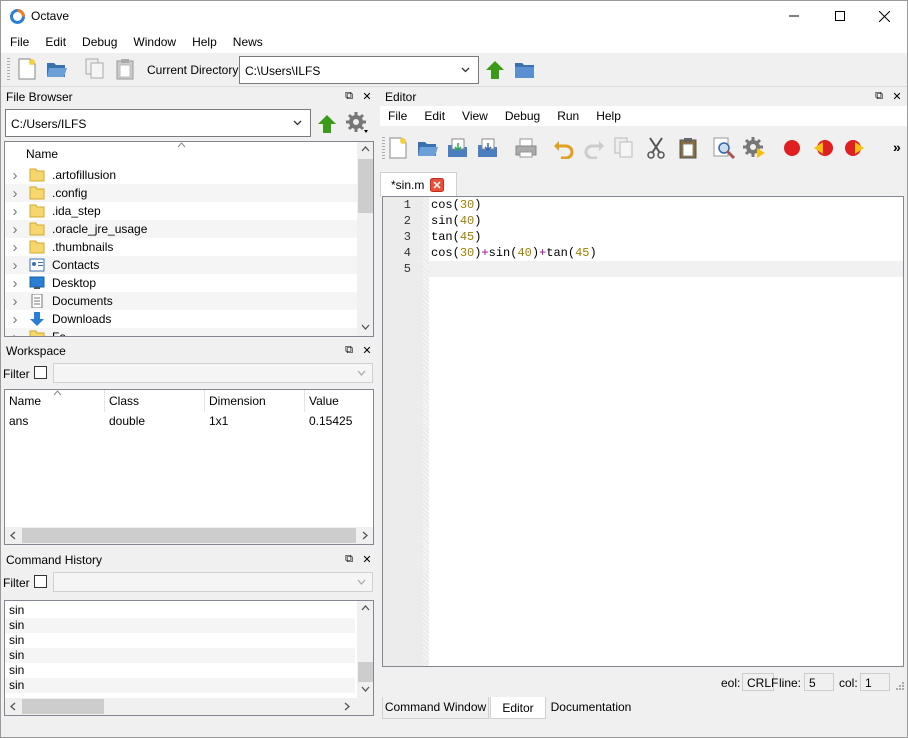 This screenshot has width=908, height=738. Describe the element at coordinates (792, 148) in the screenshot. I see `toggle-breakpoint-button` at that location.